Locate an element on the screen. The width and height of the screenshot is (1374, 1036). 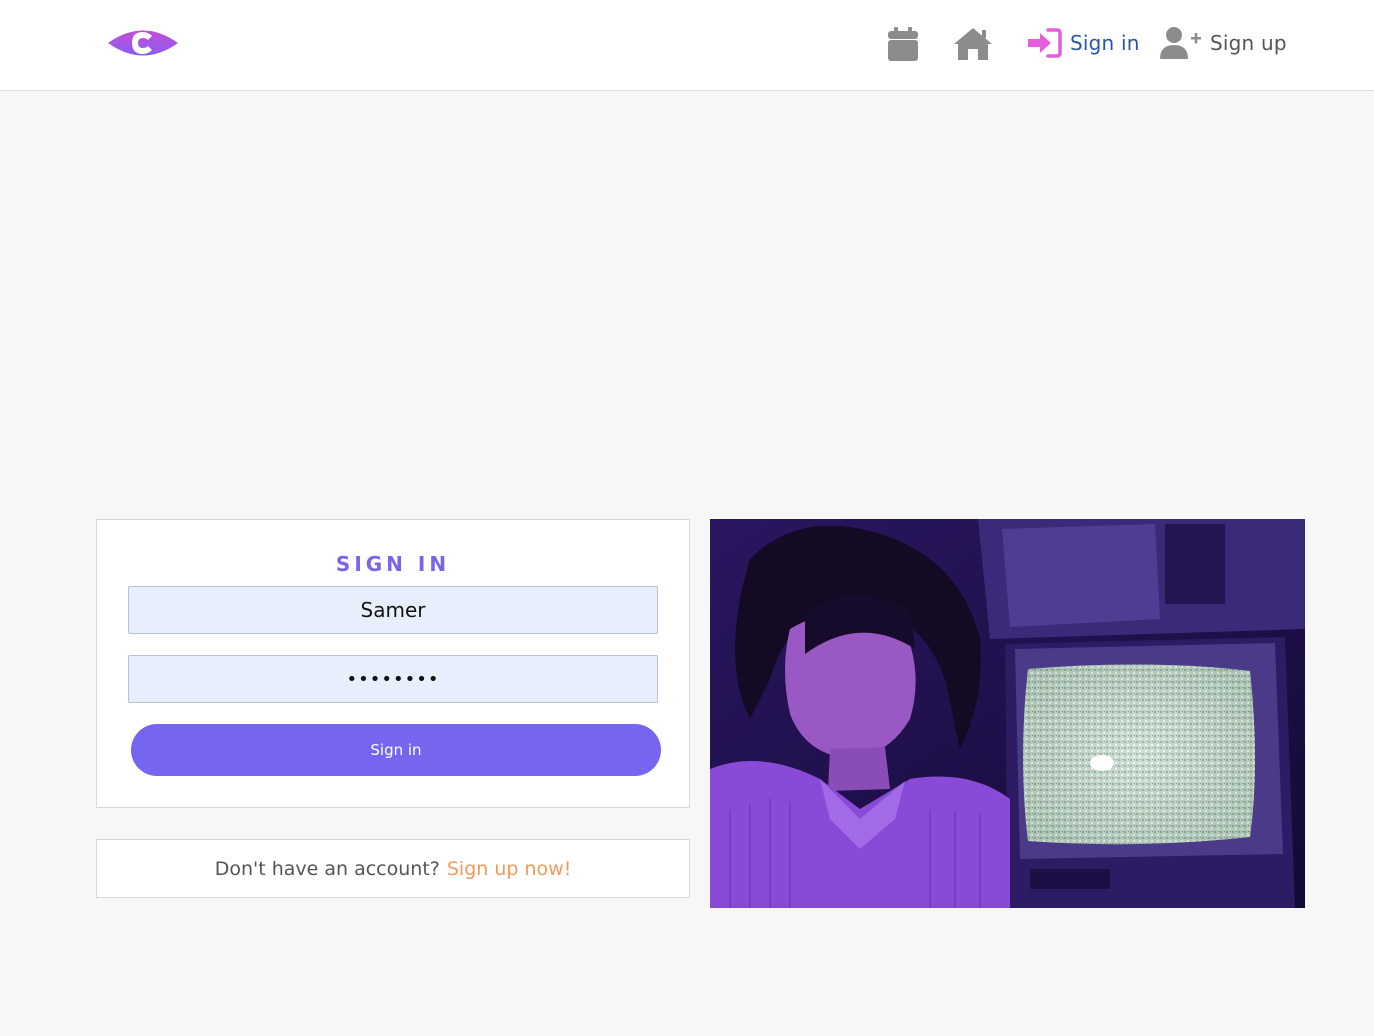
nav-sign-in-label: Sign in is located at coordinates (1105, 43).